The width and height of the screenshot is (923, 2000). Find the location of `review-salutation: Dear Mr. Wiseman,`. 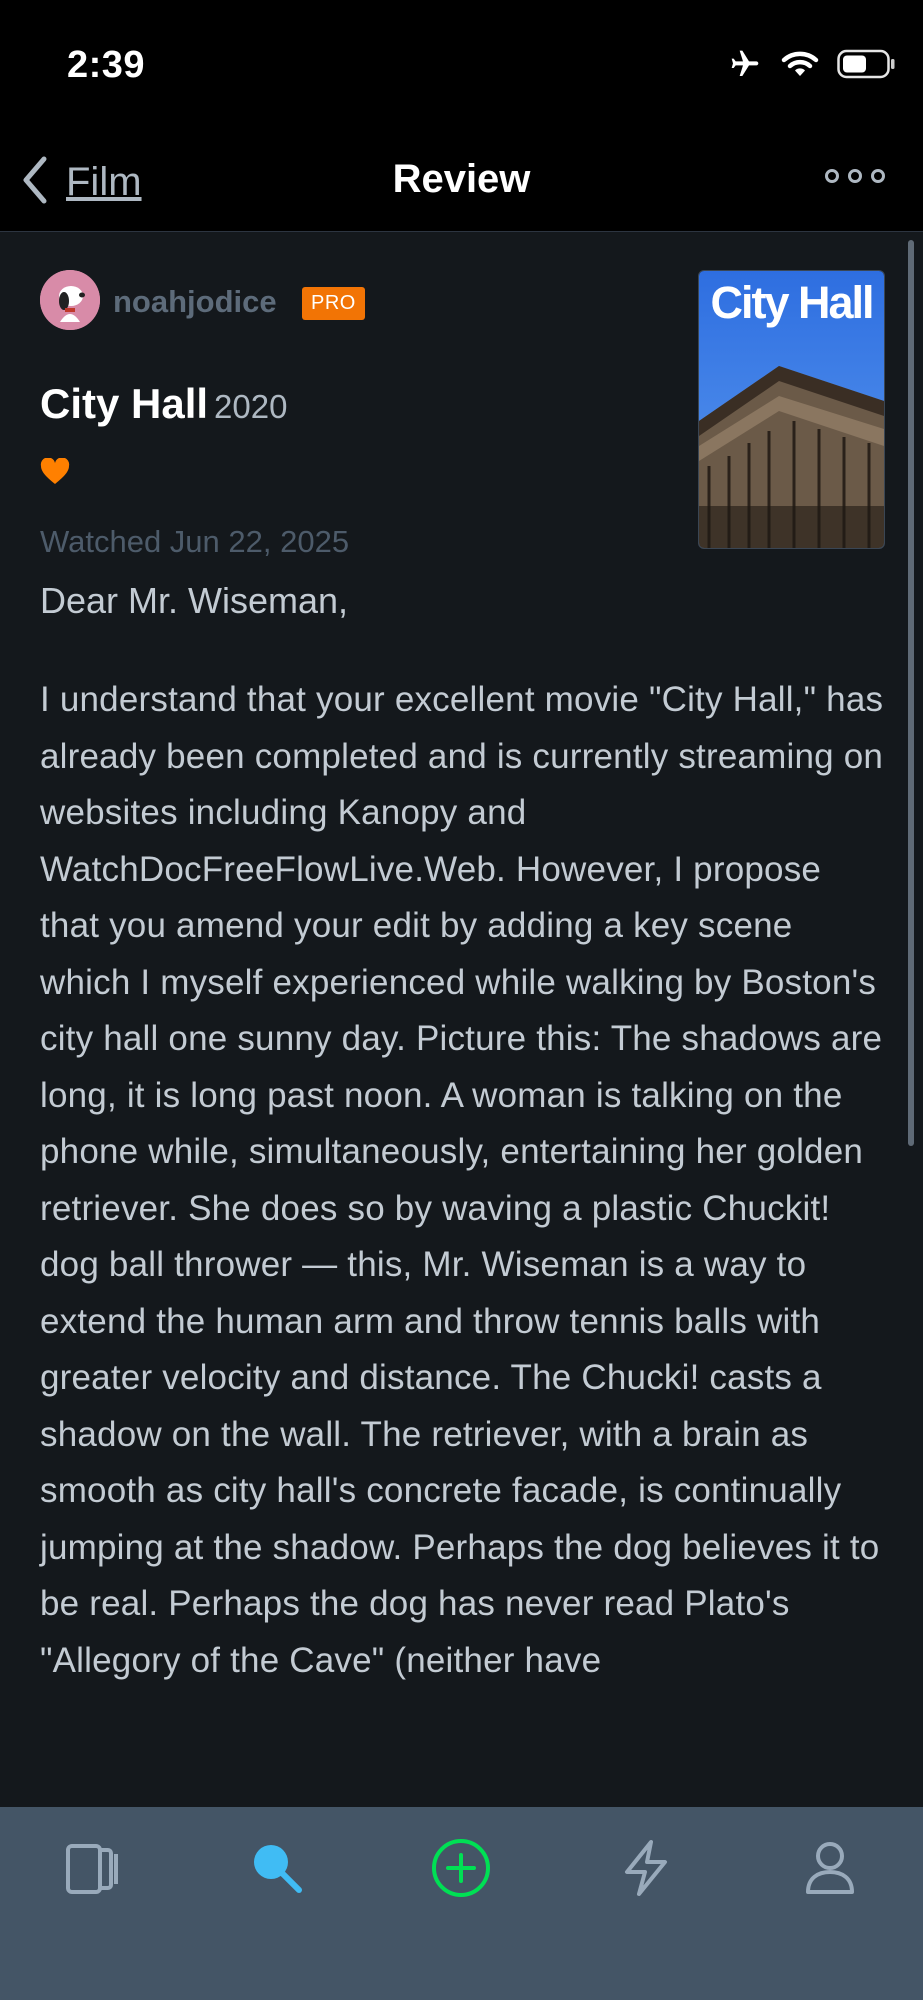

review-salutation: Dear Mr. Wiseman, is located at coordinates (194, 600).